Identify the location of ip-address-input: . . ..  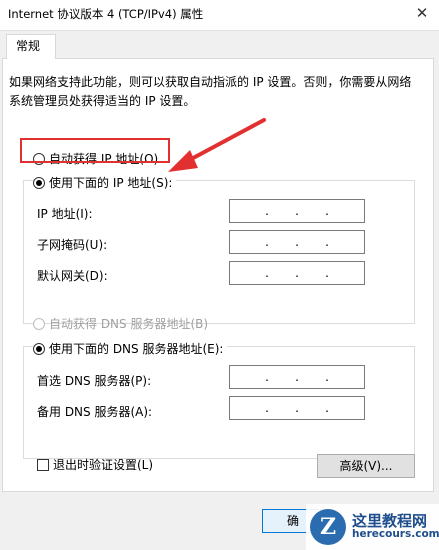
(297, 211).